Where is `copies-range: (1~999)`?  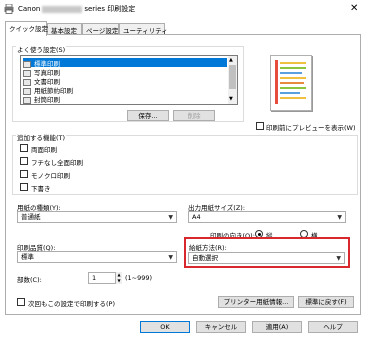 copies-range: (1~999) is located at coordinates (139, 278).